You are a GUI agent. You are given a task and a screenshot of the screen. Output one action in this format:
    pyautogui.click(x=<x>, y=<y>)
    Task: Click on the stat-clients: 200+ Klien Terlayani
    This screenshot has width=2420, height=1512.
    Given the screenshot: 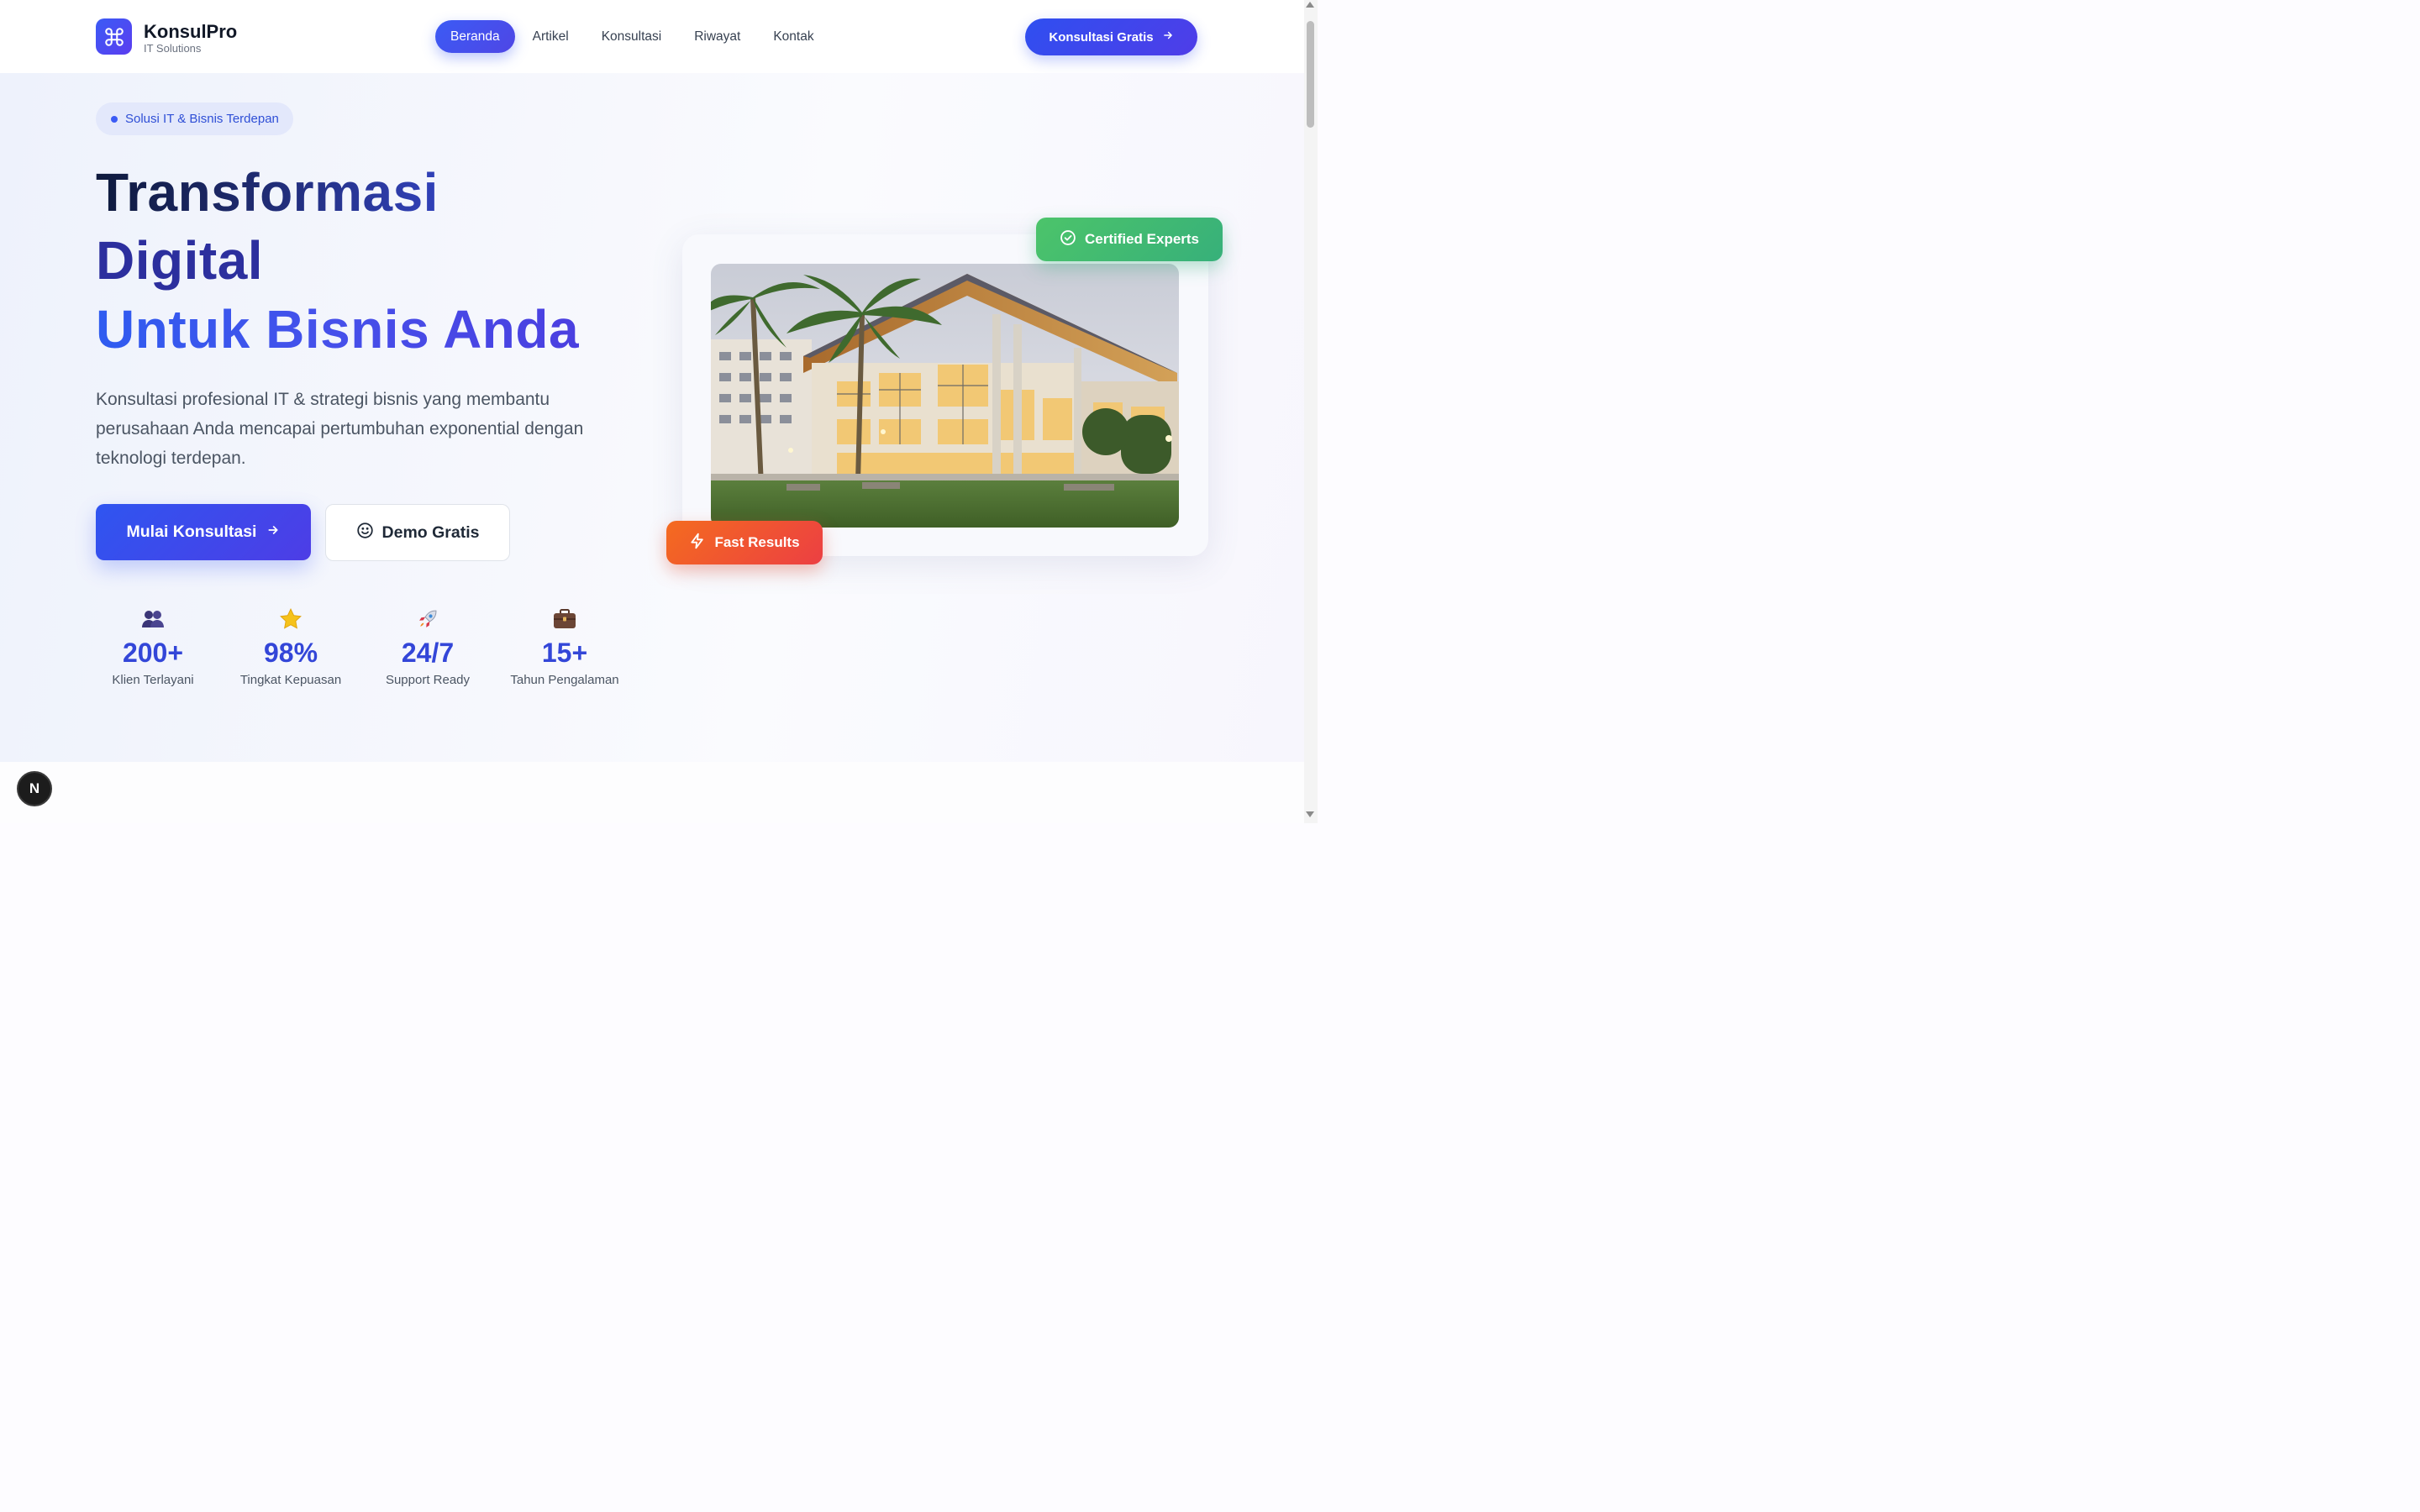 What is the action you would take?
    pyautogui.click(x=153, y=646)
    